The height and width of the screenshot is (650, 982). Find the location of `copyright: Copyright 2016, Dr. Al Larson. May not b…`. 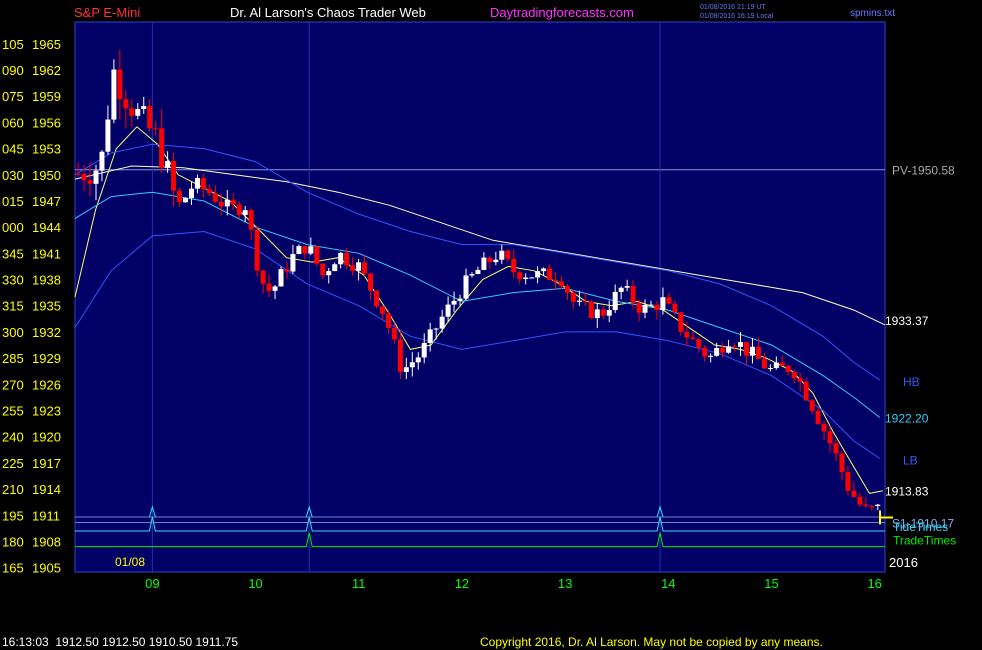

copyright: Copyright 2016, Dr. Al Larson. May not b… is located at coordinates (651, 642).